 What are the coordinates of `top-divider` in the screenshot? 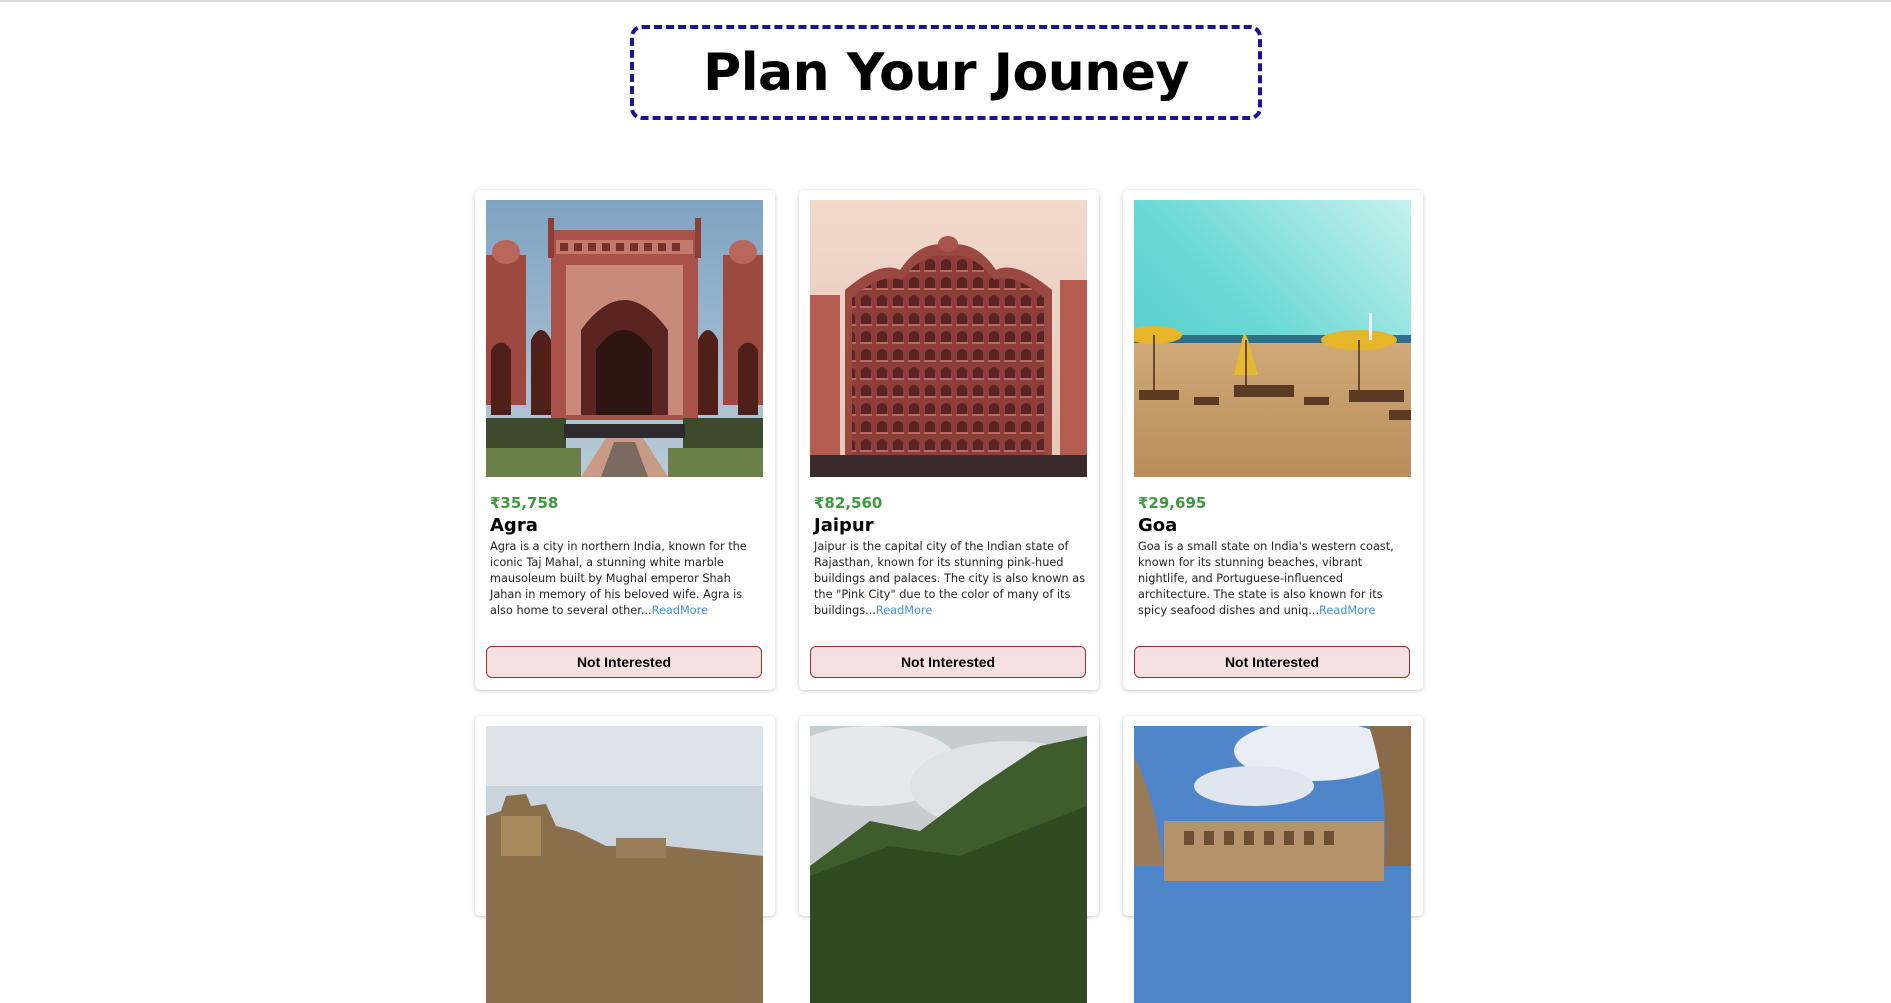 It's located at (945, 1).